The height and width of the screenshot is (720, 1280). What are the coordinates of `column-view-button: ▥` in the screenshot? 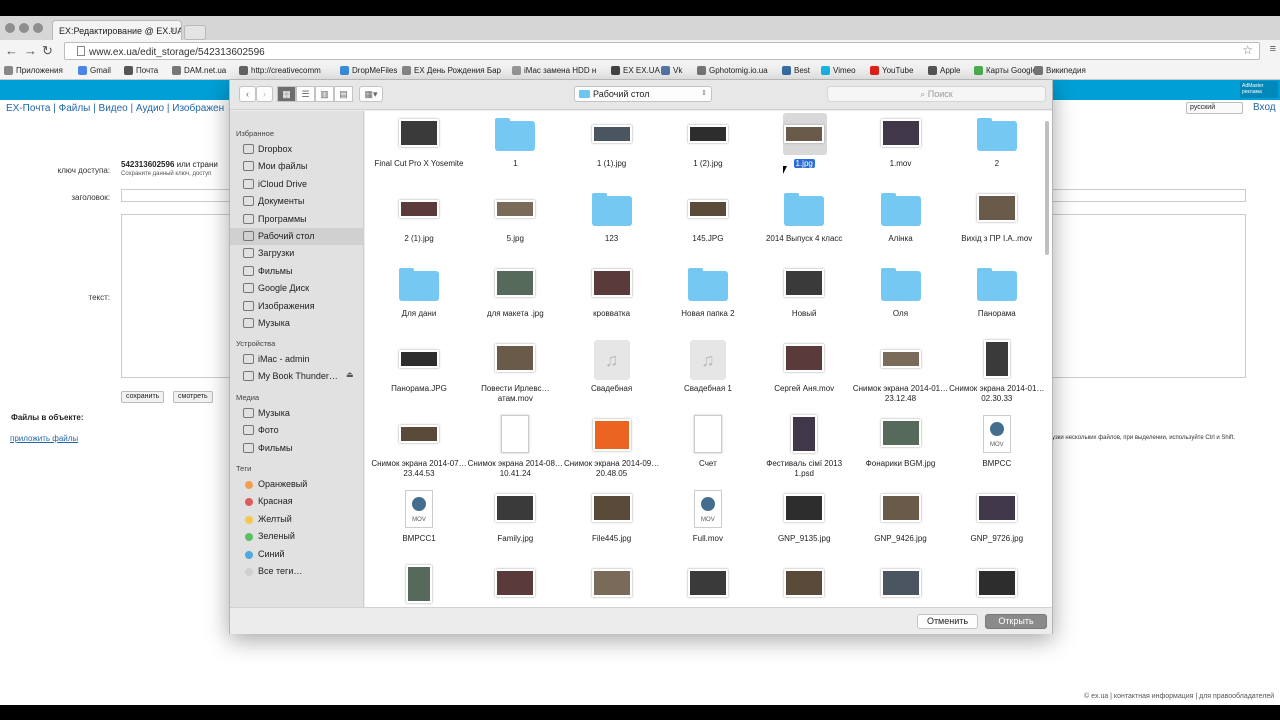 It's located at (324, 94).